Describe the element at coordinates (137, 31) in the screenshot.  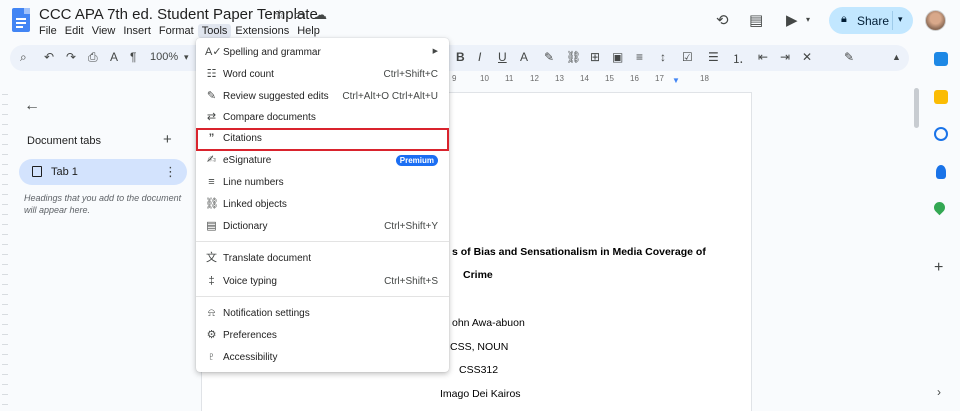
I see `menu-insert: Insert` at that location.